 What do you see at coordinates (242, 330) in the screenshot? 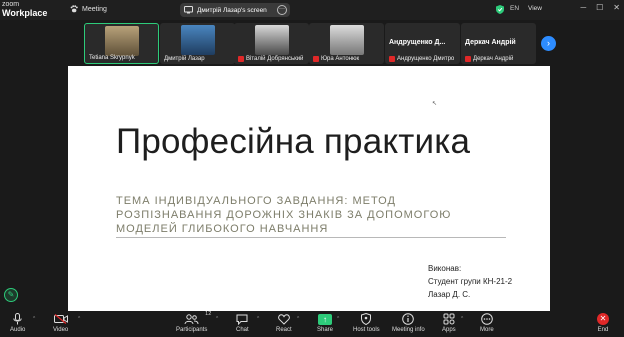
I see `chat-label: Chat` at bounding box center [242, 330].